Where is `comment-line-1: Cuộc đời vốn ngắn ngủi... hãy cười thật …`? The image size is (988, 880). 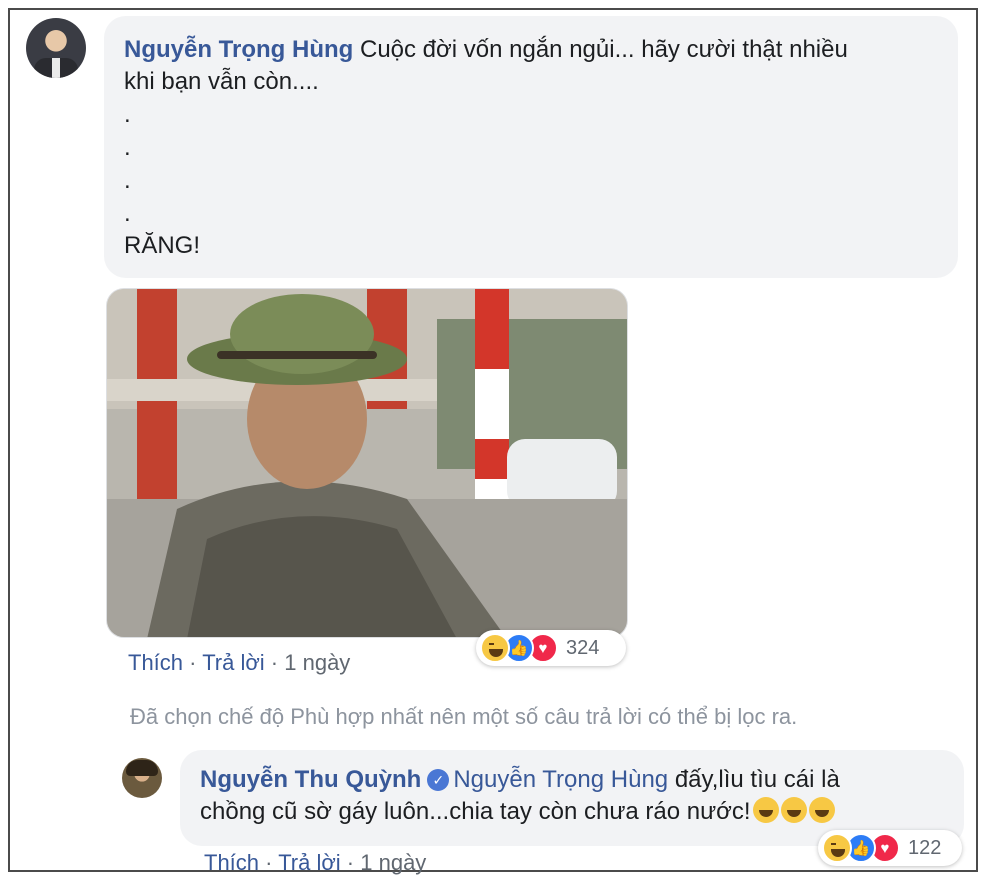
comment-line-1: Cuộc đời vốn ngắn ngủi... hãy cười thật … is located at coordinates (603, 49).